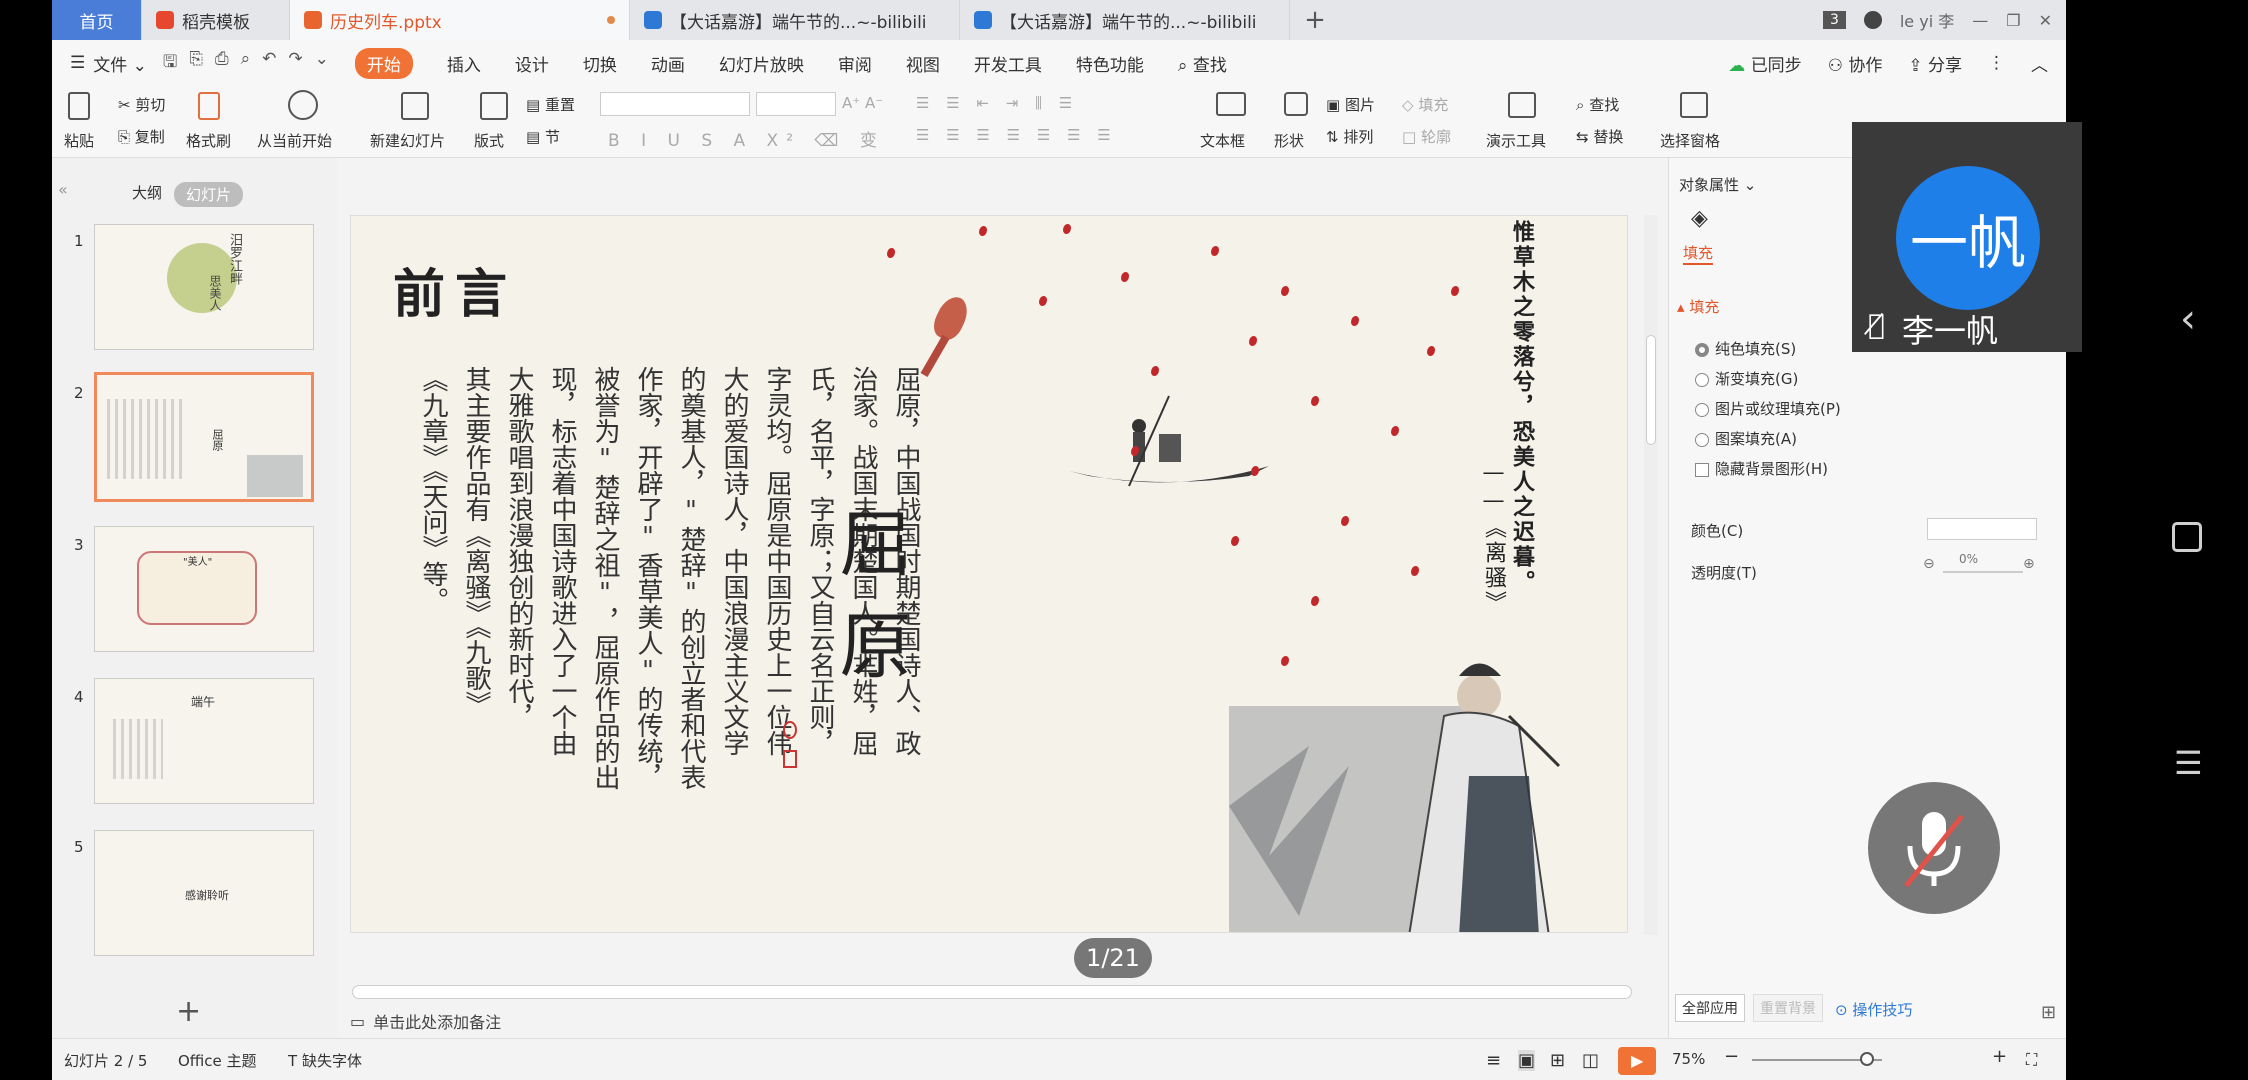 This screenshot has width=2248, height=1080. Describe the element at coordinates (1425, 104) in the screenshot. I see `fill-button: ◇ 填充` at that location.